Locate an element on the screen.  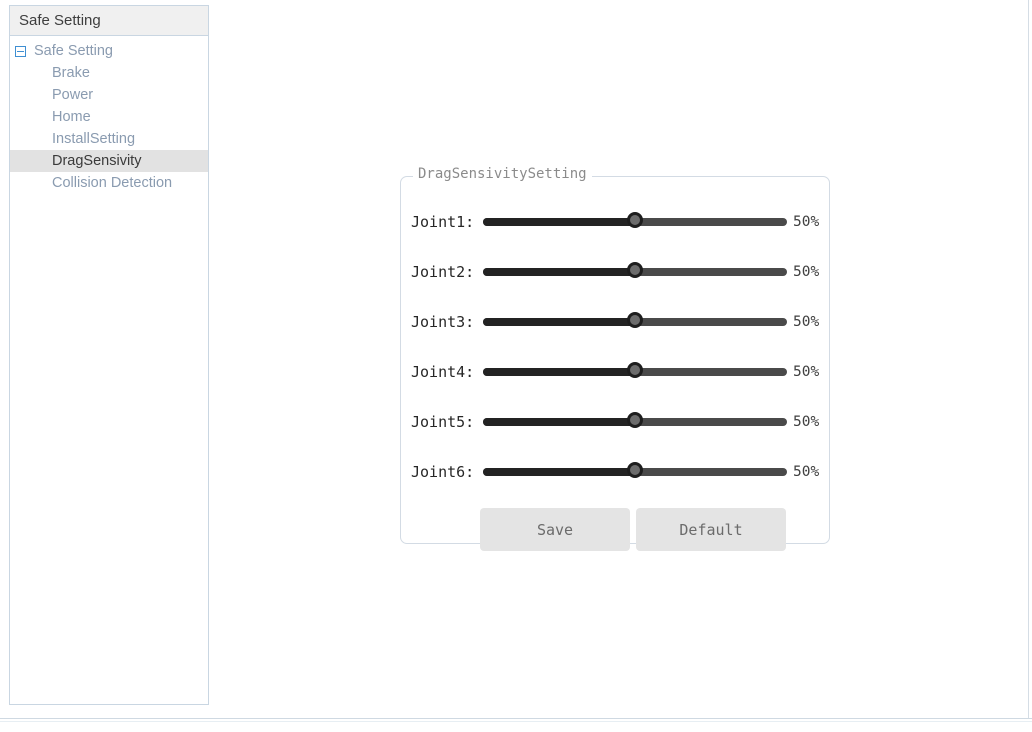
tree-root-safe-setting: Safe Setting is located at coordinates (109, 51).